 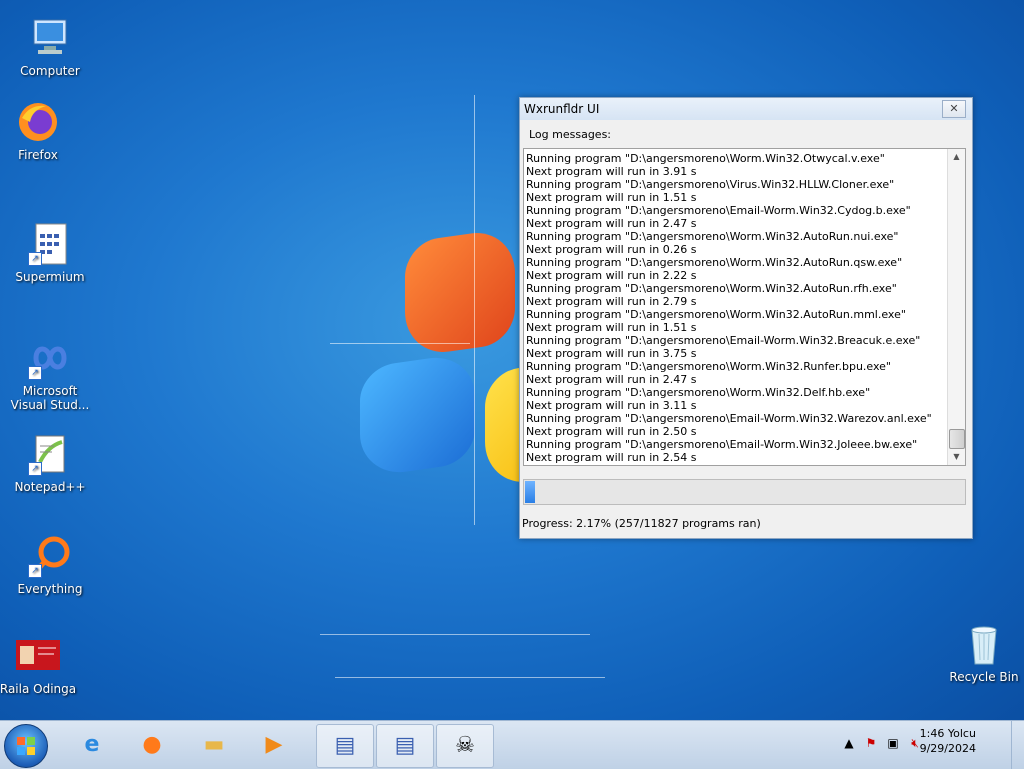 What do you see at coordinates (611, 301) in the screenshot?
I see `log-line: Next program will run in 2.79 s` at bounding box center [611, 301].